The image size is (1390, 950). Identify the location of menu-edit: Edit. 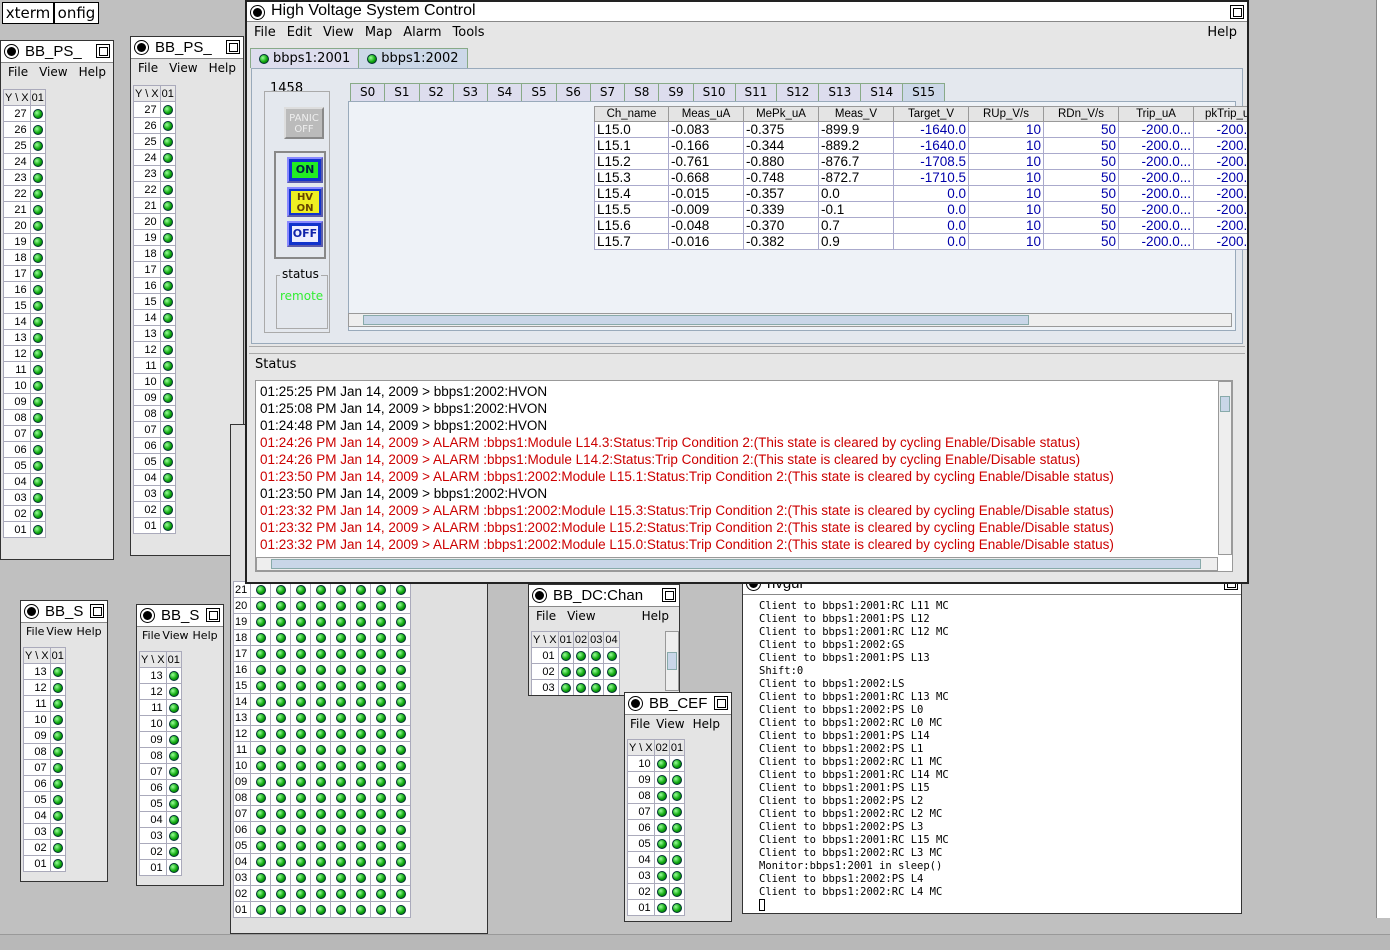
(299, 32).